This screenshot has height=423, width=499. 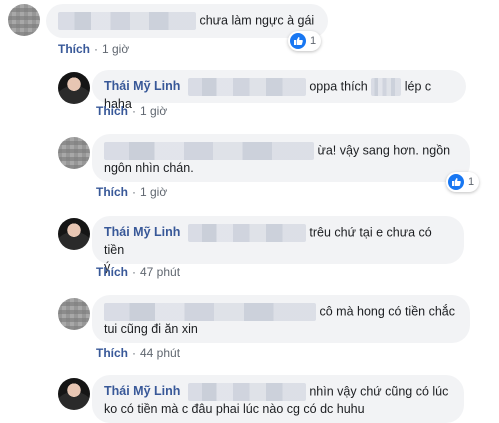 I want to click on comment-text: ừa! vậy sang hơn. ngồn, so click(x=384, y=150).